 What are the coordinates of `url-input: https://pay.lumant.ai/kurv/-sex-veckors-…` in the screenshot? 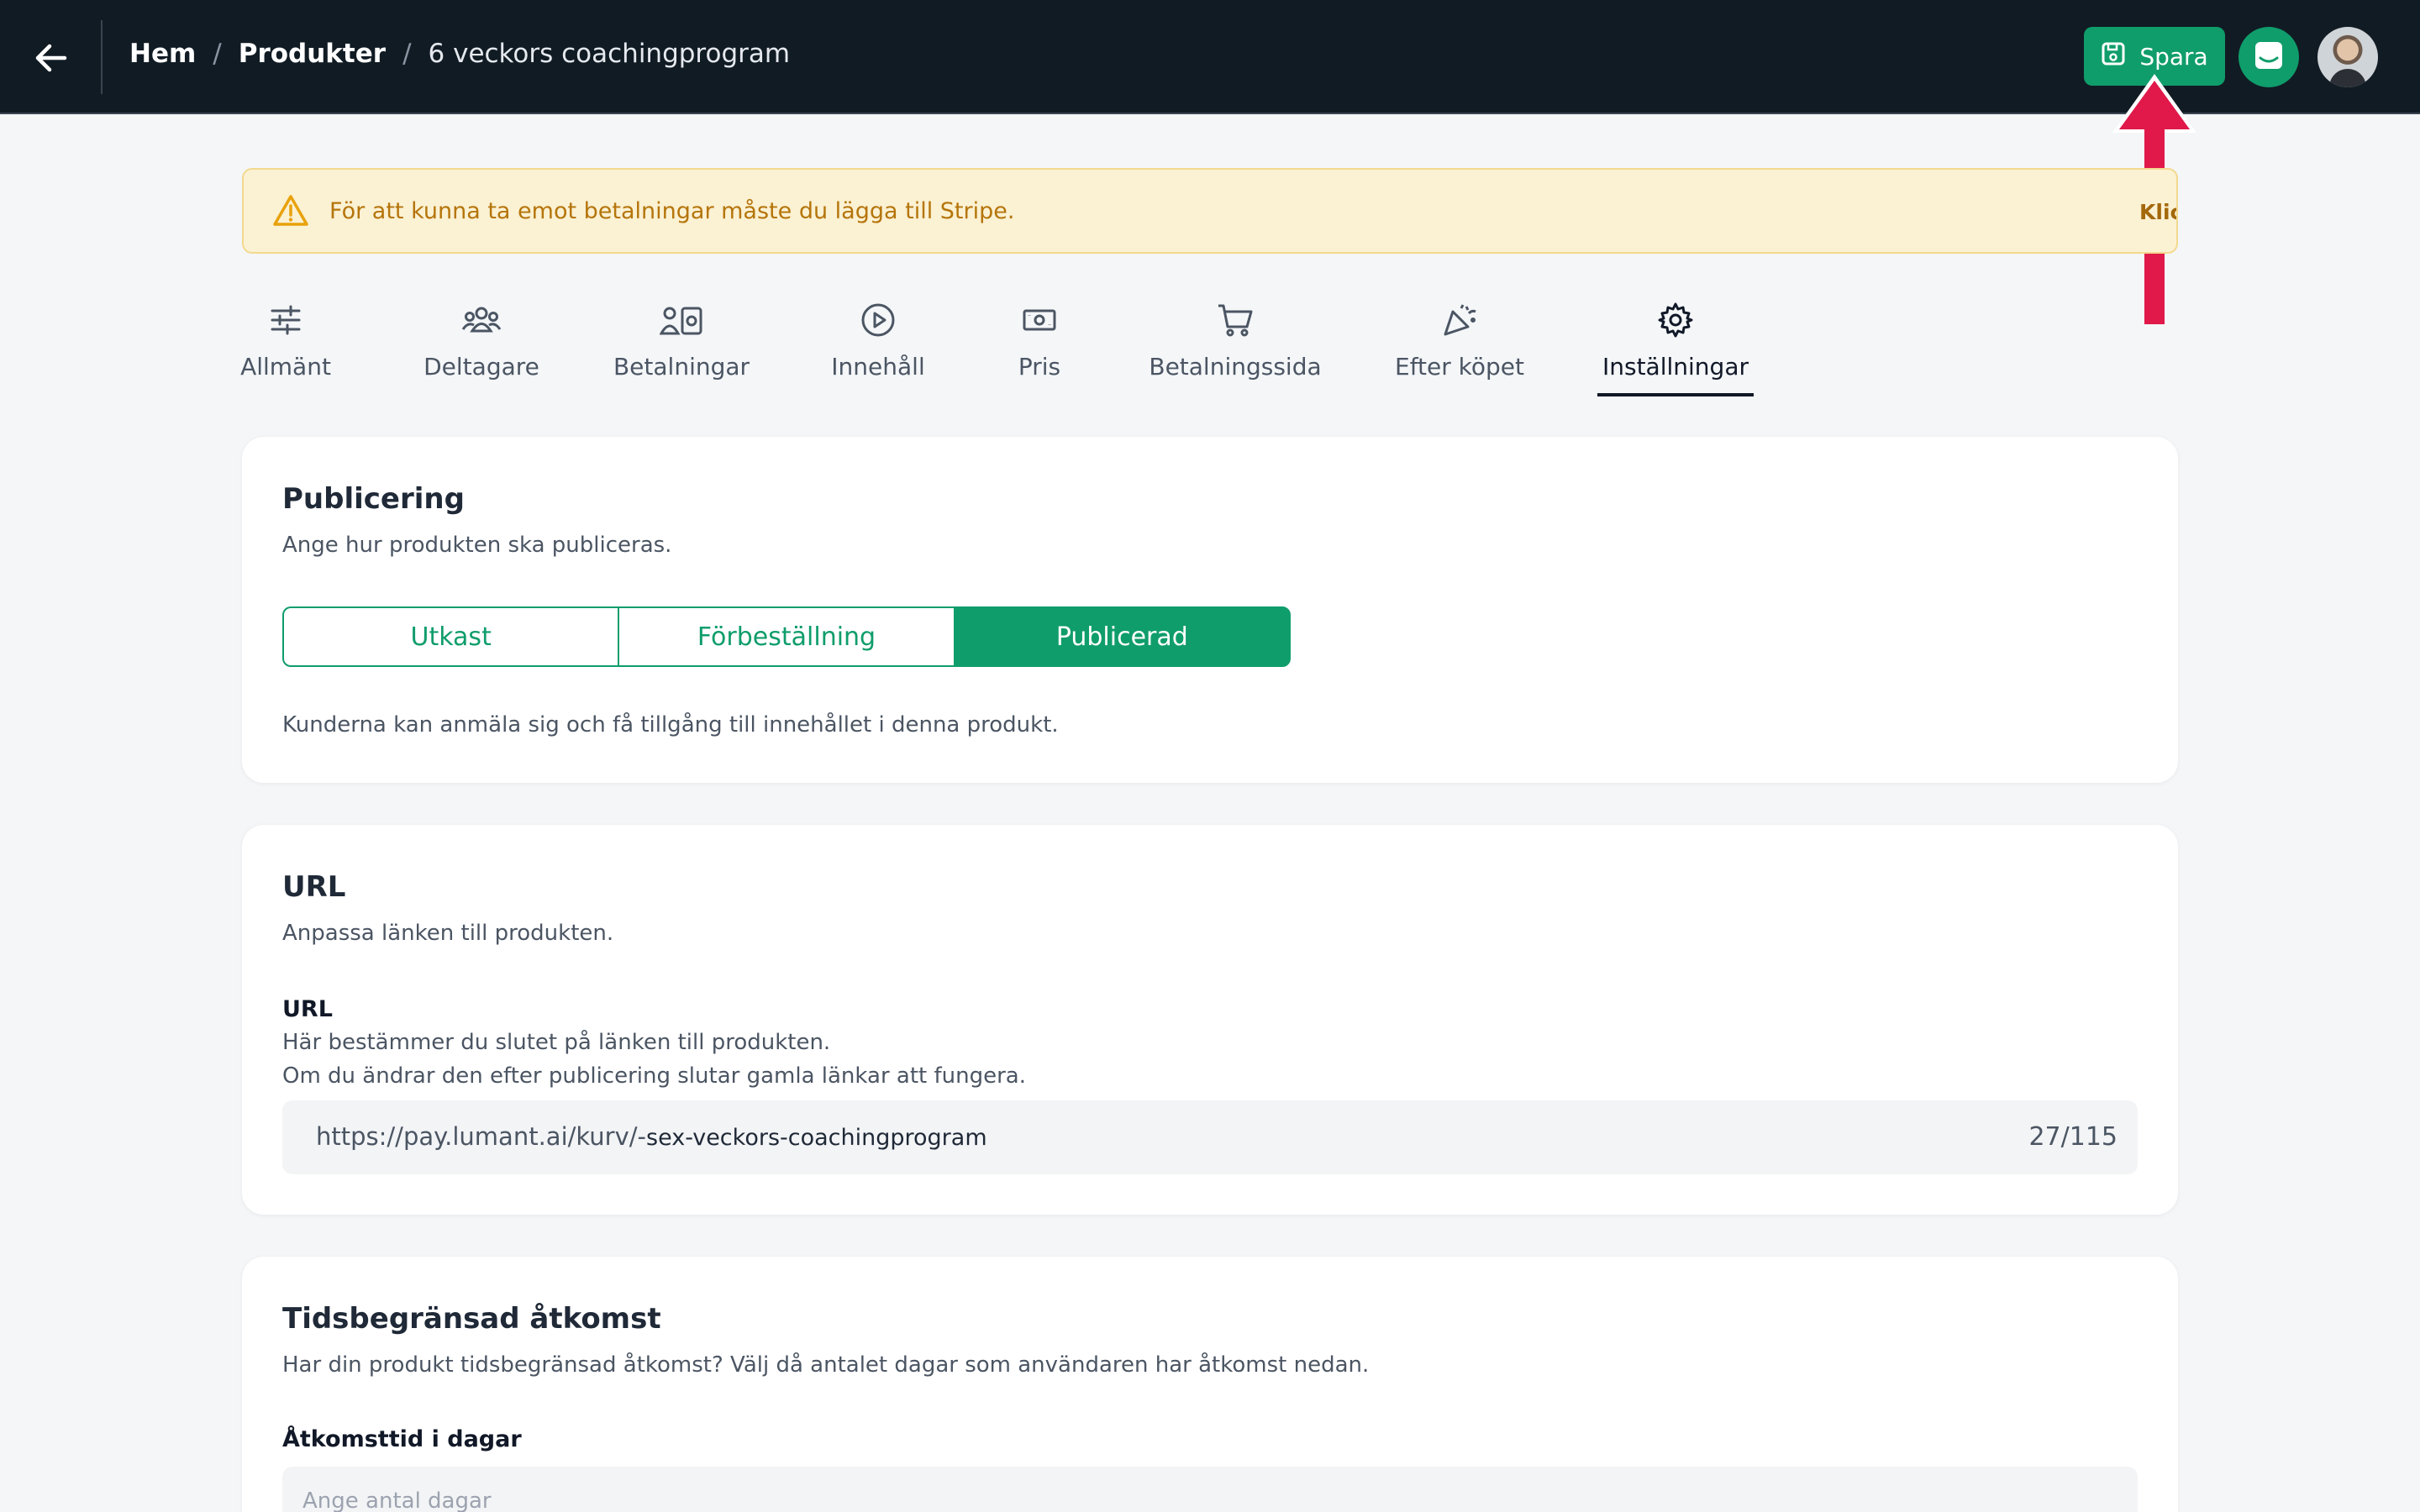 It's located at (1210, 1137).